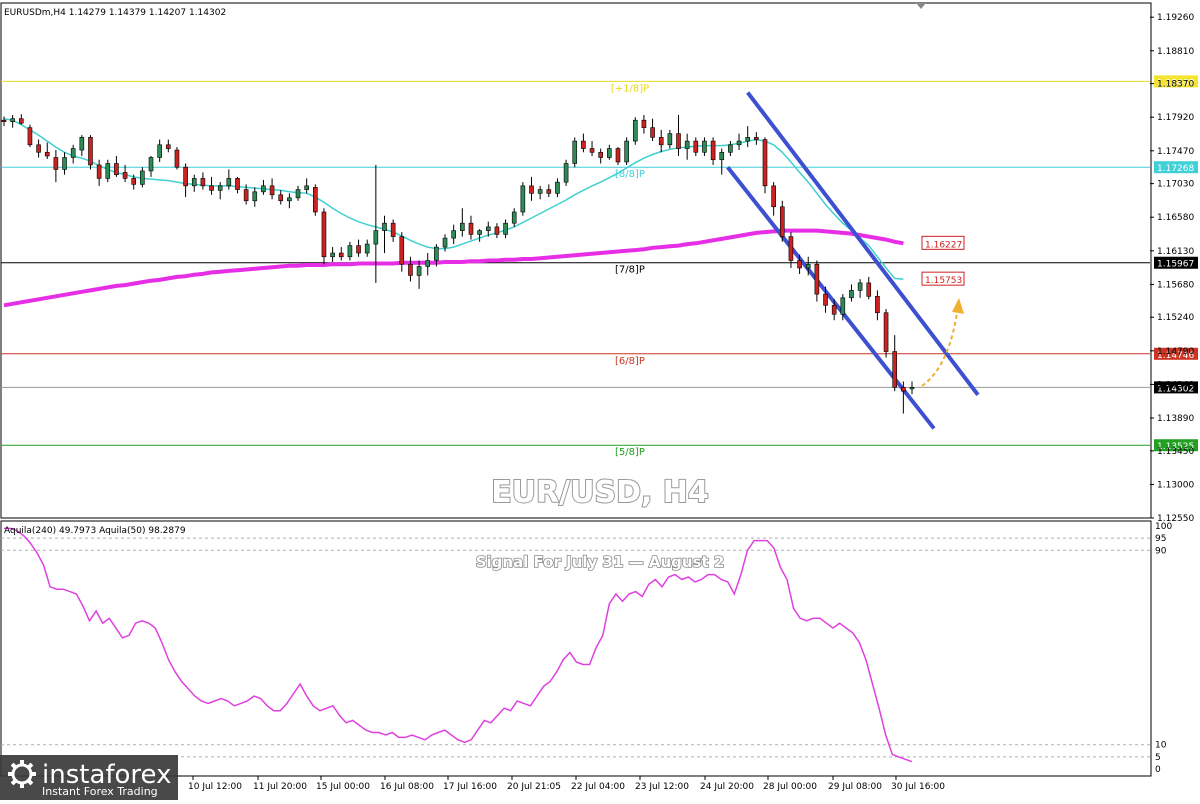  I want to click on x-tick-label: 22 Jul 04:00, so click(598, 787).